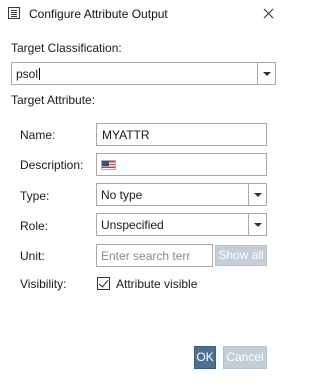 This screenshot has width=320, height=388. What do you see at coordinates (34, 226) in the screenshot?
I see `role-label: Role:` at bounding box center [34, 226].